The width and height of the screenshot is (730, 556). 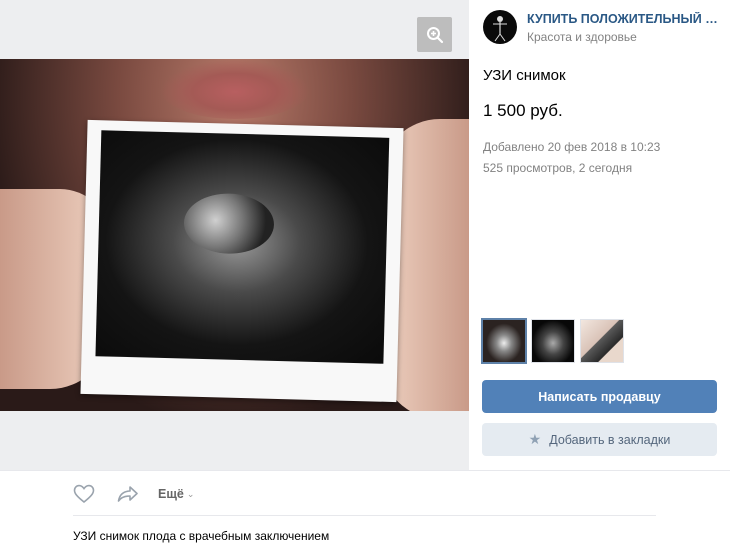 I want to click on add-bookmark-button: ★ Добавить в закладки, so click(x=599, y=439).